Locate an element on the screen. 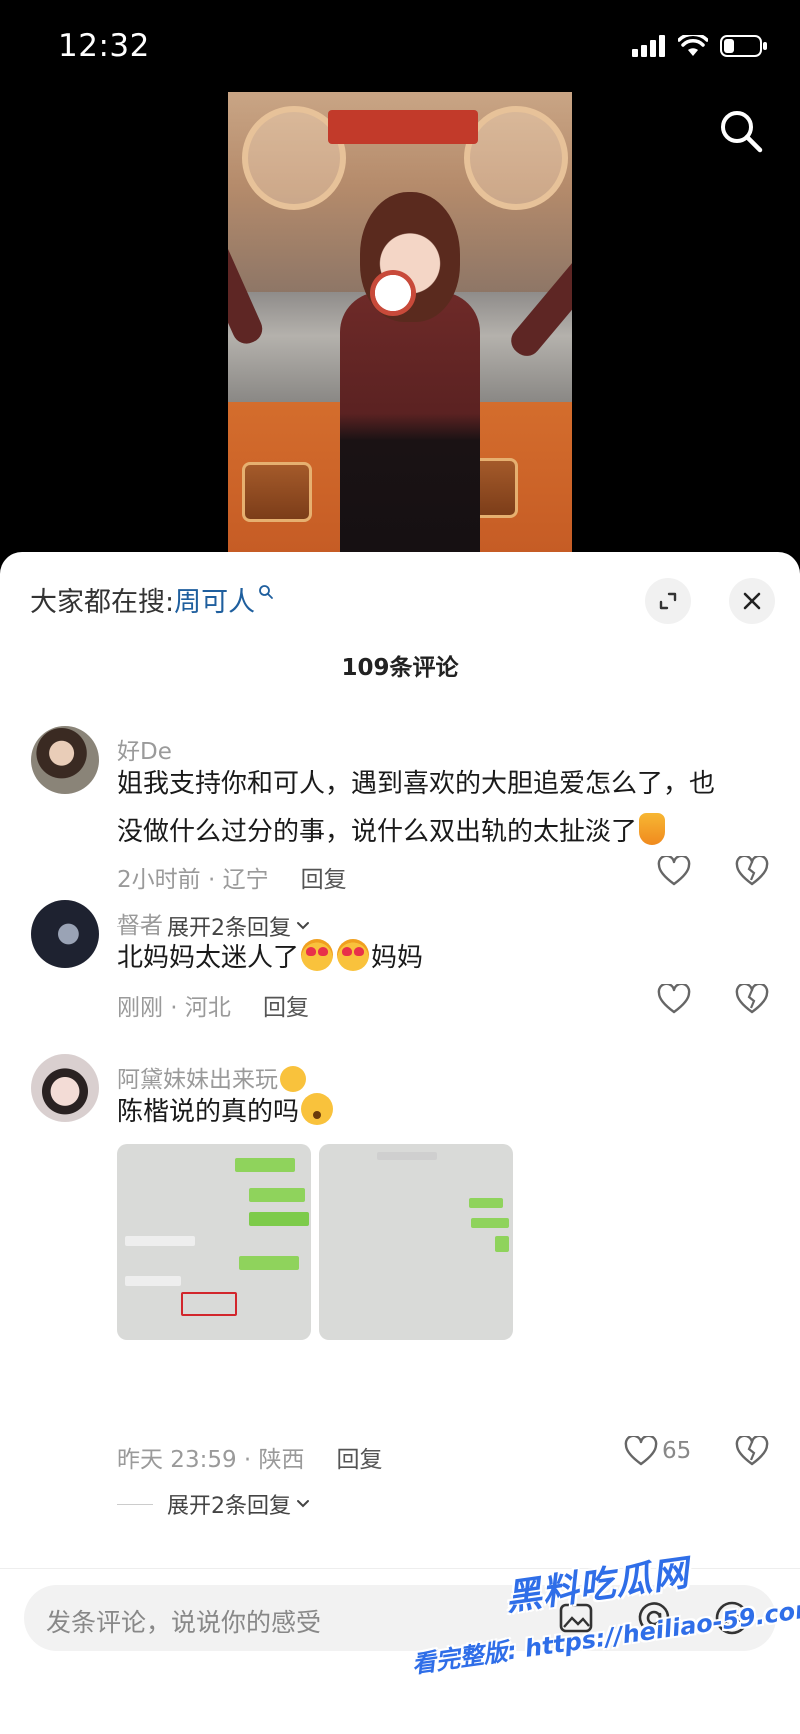  status-icons is located at coordinates (700, 46).